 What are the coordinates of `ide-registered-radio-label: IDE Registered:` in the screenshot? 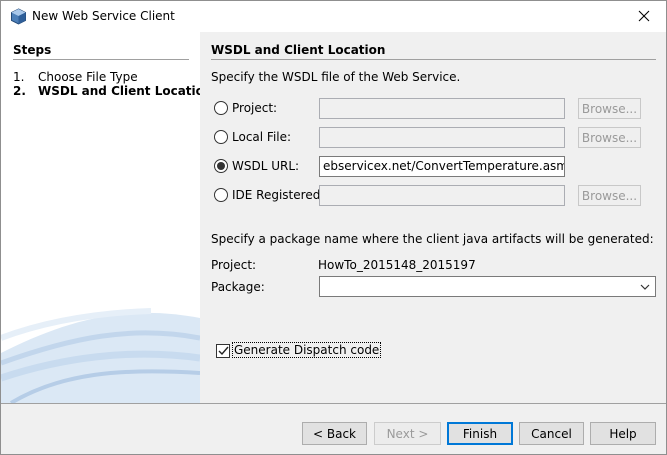 It's located at (278, 195).